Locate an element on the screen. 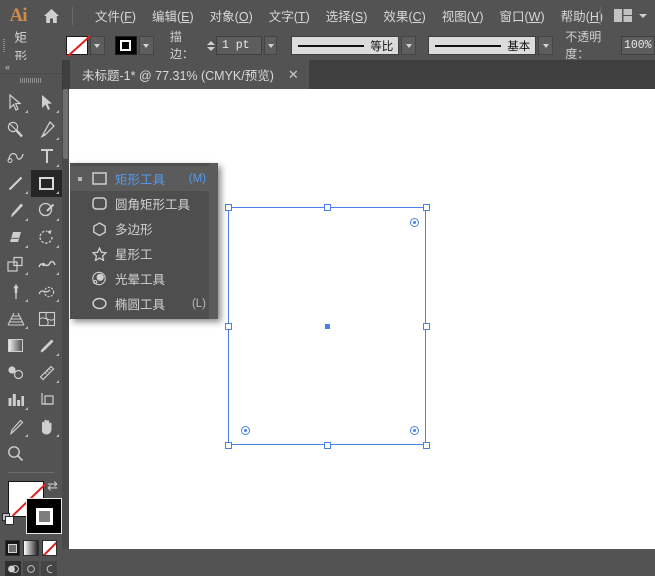  slice-tool is located at coordinates (15, 426).